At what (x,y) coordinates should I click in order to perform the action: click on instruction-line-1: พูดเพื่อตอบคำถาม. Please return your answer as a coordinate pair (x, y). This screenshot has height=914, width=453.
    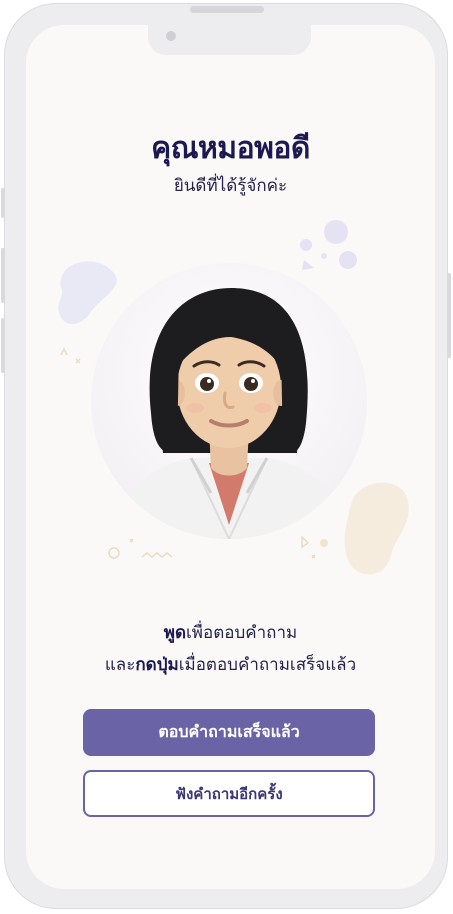
    Looking at the image, I should click on (230, 632).